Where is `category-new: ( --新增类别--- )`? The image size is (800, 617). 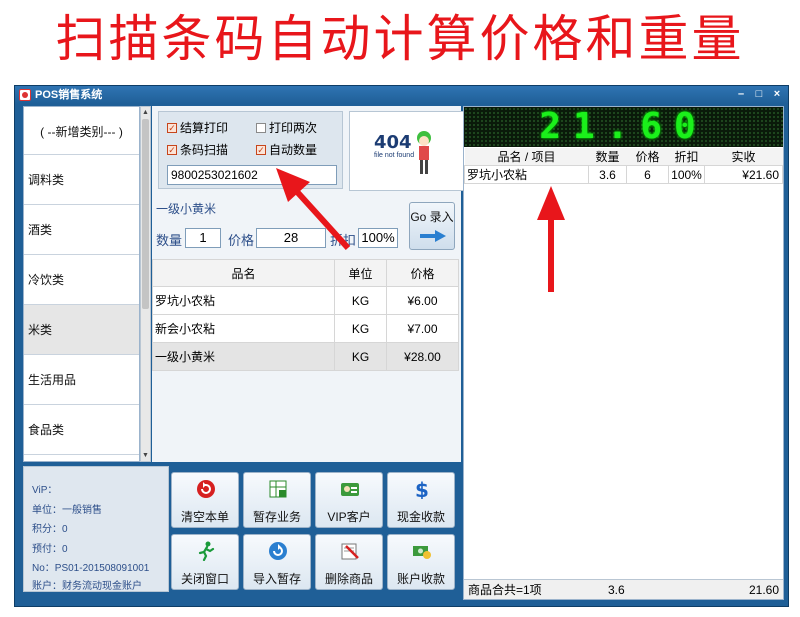
category-new: ( --新增类别--- ) is located at coordinates (81, 131).